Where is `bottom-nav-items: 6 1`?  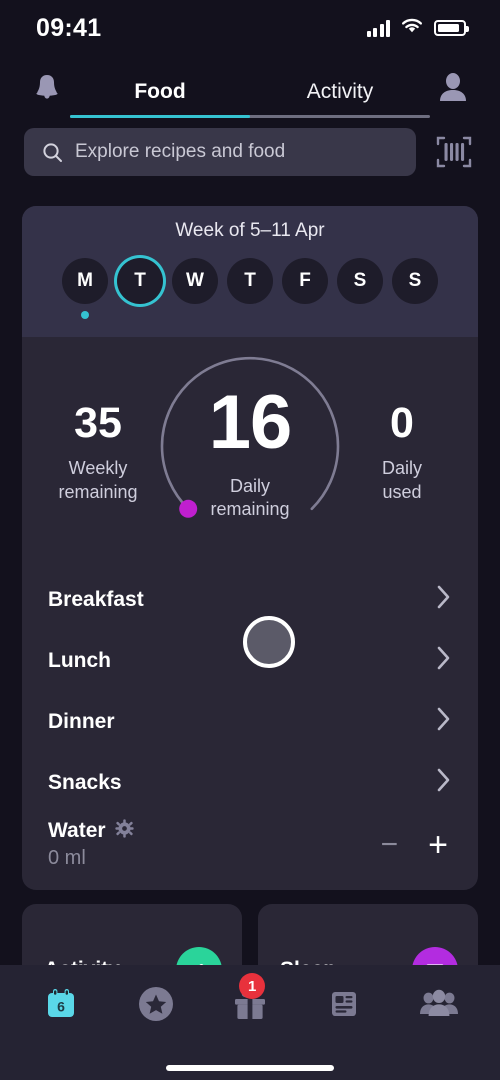 bottom-nav-items: 6 1 is located at coordinates (250, 1015).